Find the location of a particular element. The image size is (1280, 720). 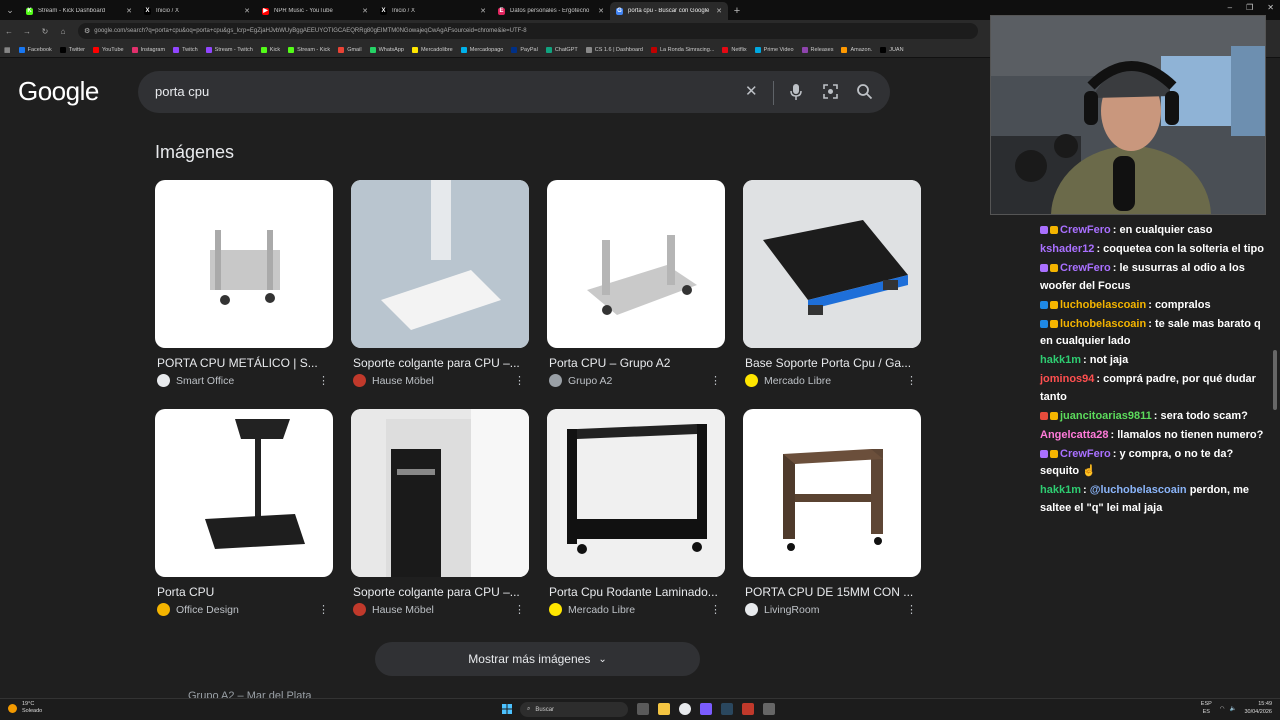

windows-start-icon is located at coordinates (507, 709).